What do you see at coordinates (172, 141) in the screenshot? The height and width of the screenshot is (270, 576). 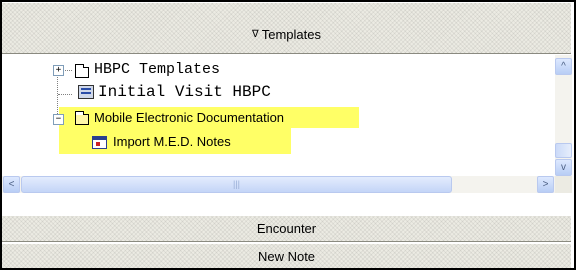 I see `tree-item-label: Import M.E.D. Notes` at bounding box center [172, 141].